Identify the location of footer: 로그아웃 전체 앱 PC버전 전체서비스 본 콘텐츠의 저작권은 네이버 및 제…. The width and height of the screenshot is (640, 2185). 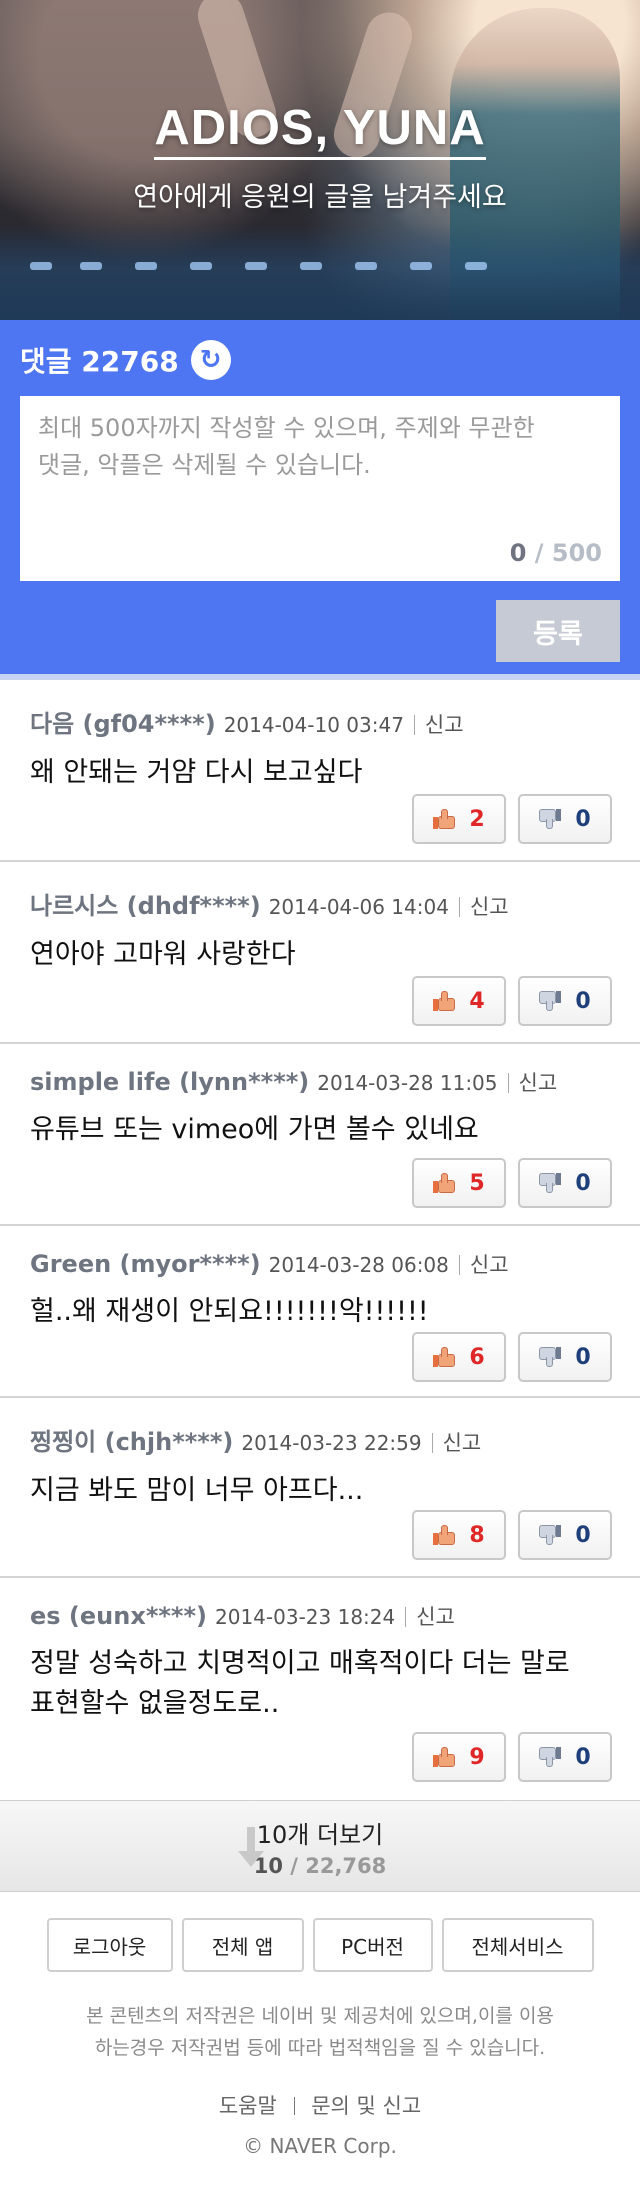
(320, 2025).